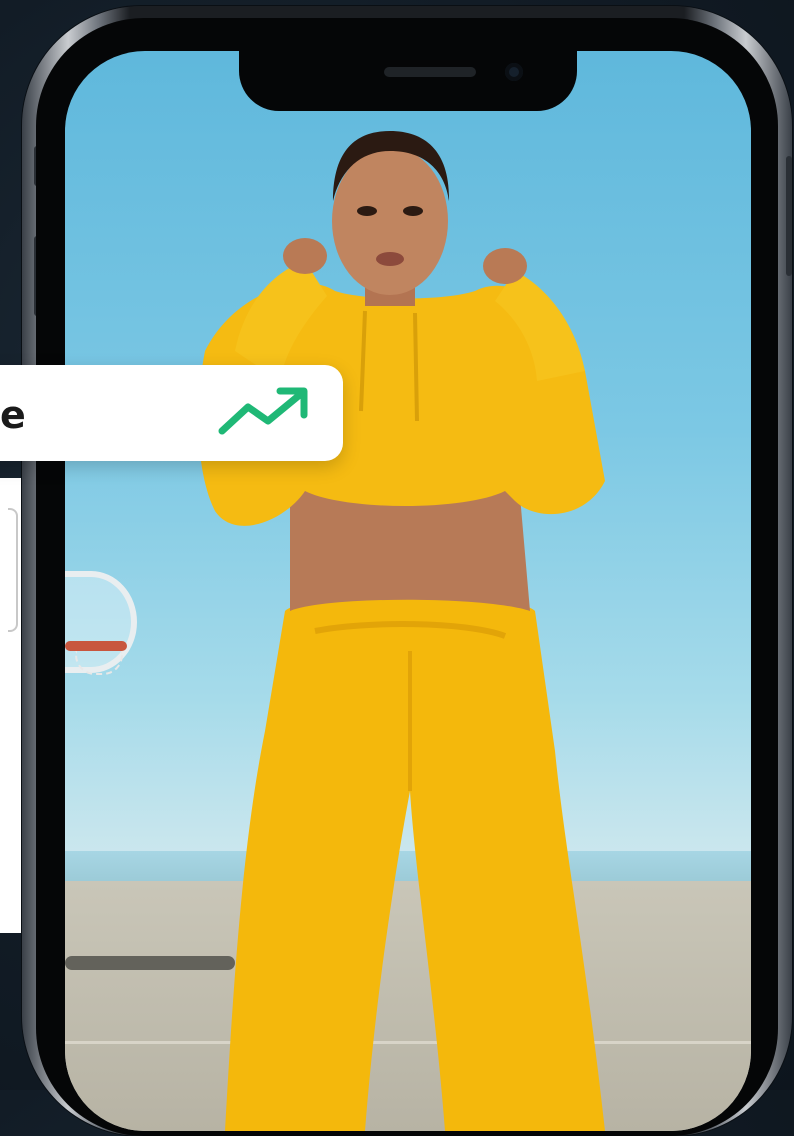 The height and width of the screenshot is (1136, 794). I want to click on phone-power-button, so click(789, 216).